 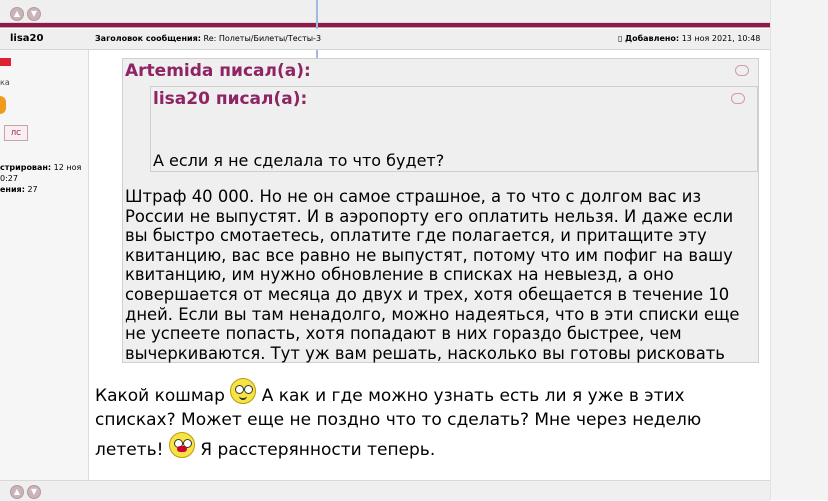 I want to click on pm-button: ЛС, so click(x=16, y=133).